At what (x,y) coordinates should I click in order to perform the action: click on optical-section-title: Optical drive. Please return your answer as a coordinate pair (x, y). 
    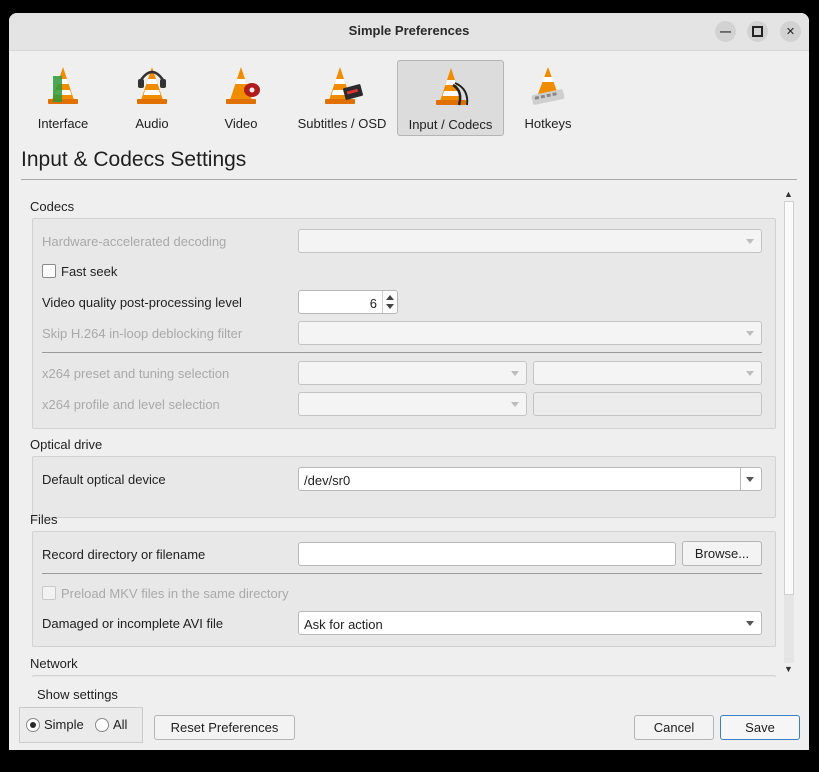
    Looking at the image, I should click on (66, 444).